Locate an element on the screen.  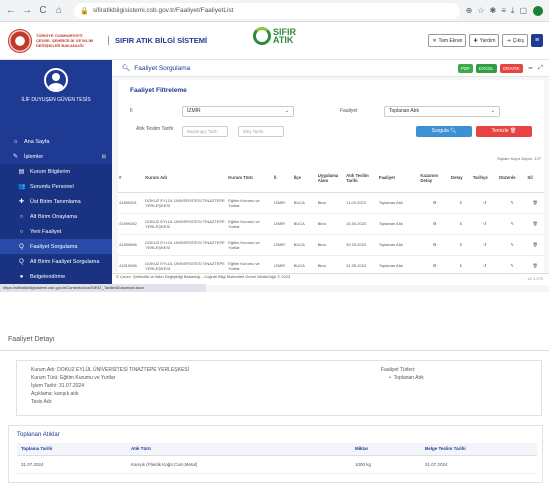
cell-toplama-tarihi: 31.07.2024 is located at coordinates (72, 464).